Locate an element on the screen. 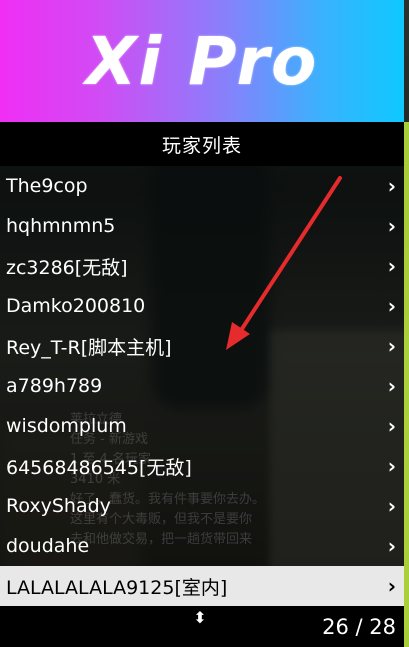 This screenshot has width=409, height=647. player-item: Rey_T-R[脚本主机] › is located at coordinates (202, 346).